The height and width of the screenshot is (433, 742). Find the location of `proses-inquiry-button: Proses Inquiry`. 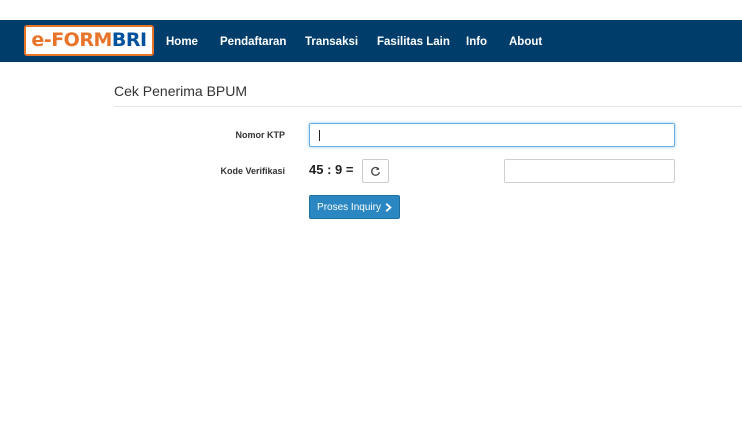

proses-inquiry-button: Proses Inquiry is located at coordinates (354, 207).